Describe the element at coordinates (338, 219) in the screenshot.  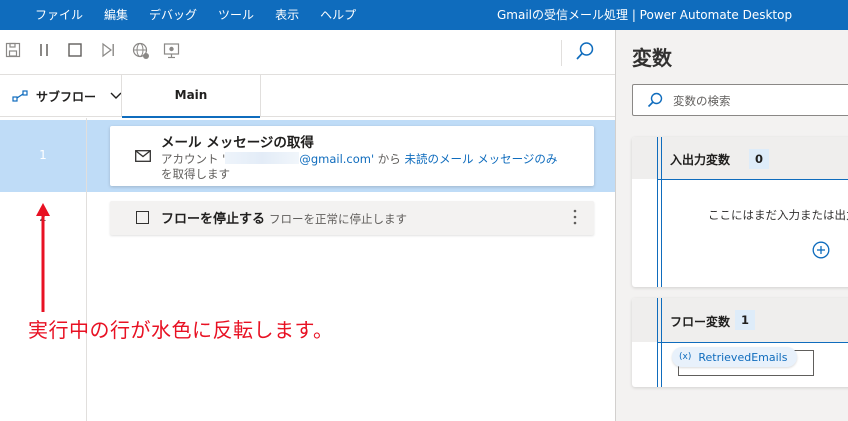
I see `stop-flow-subtitle: フローを正常に停止します` at that location.